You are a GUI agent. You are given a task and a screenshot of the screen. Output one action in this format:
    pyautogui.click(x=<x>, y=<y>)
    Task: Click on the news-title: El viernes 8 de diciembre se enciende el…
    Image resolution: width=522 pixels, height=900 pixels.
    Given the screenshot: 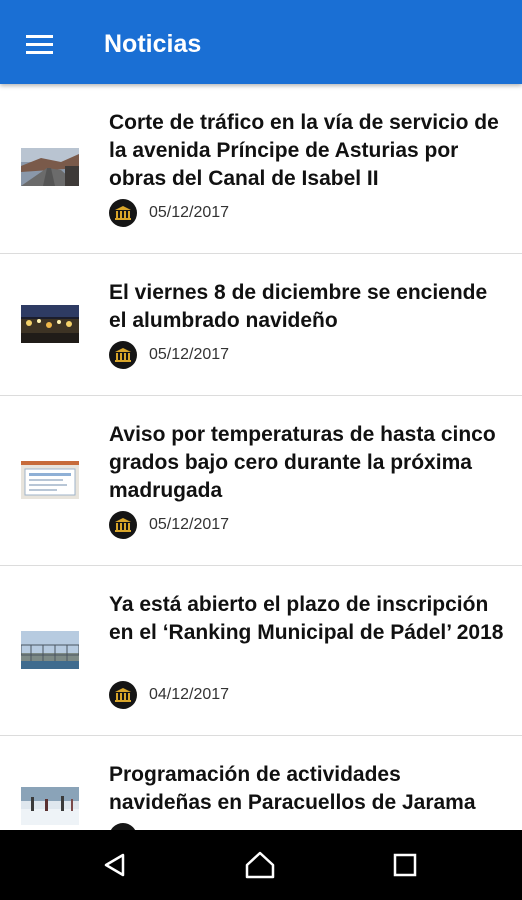 What is the action you would take?
    pyautogui.click(x=298, y=306)
    